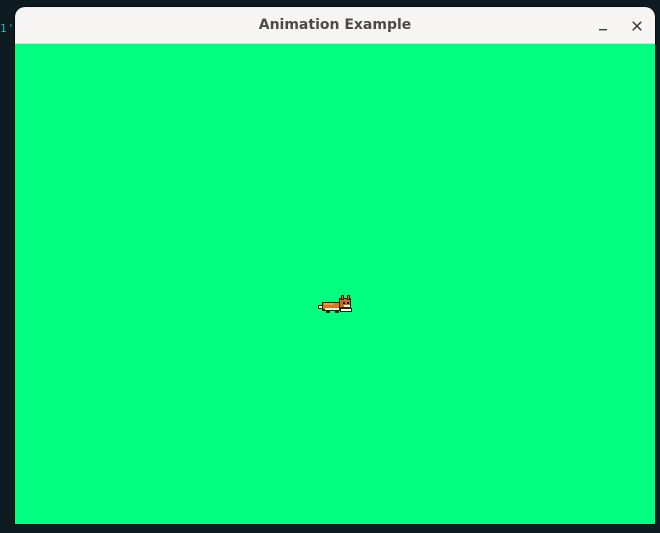 The width and height of the screenshot is (660, 533). I want to click on close-button, so click(637, 26).